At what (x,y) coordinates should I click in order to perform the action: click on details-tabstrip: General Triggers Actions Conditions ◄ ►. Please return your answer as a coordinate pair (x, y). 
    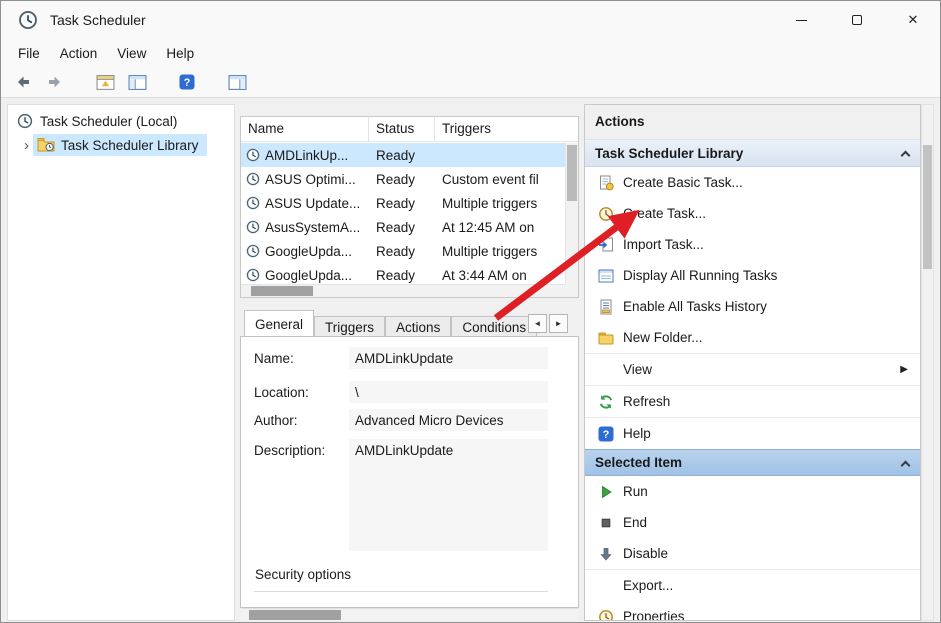
    Looking at the image, I should click on (411, 323).